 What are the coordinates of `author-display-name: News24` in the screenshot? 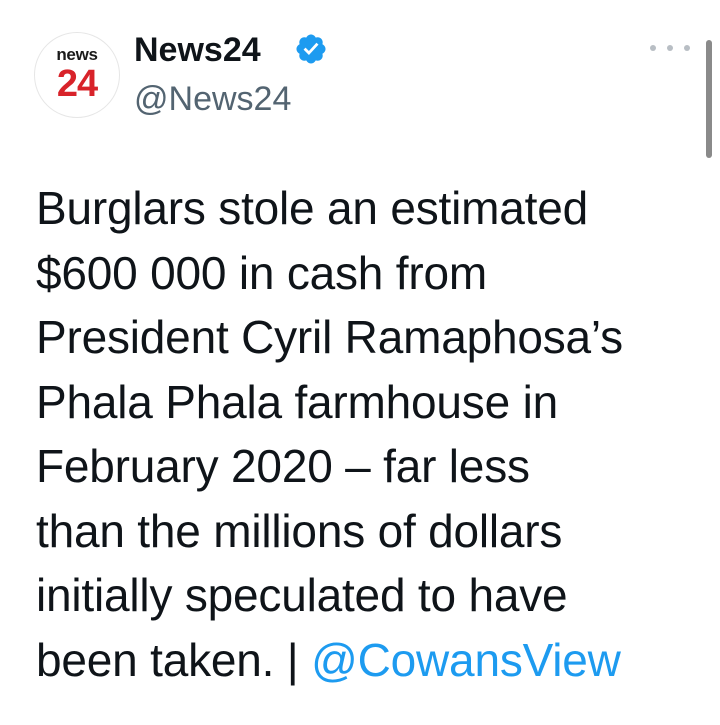 It's located at (197, 50).